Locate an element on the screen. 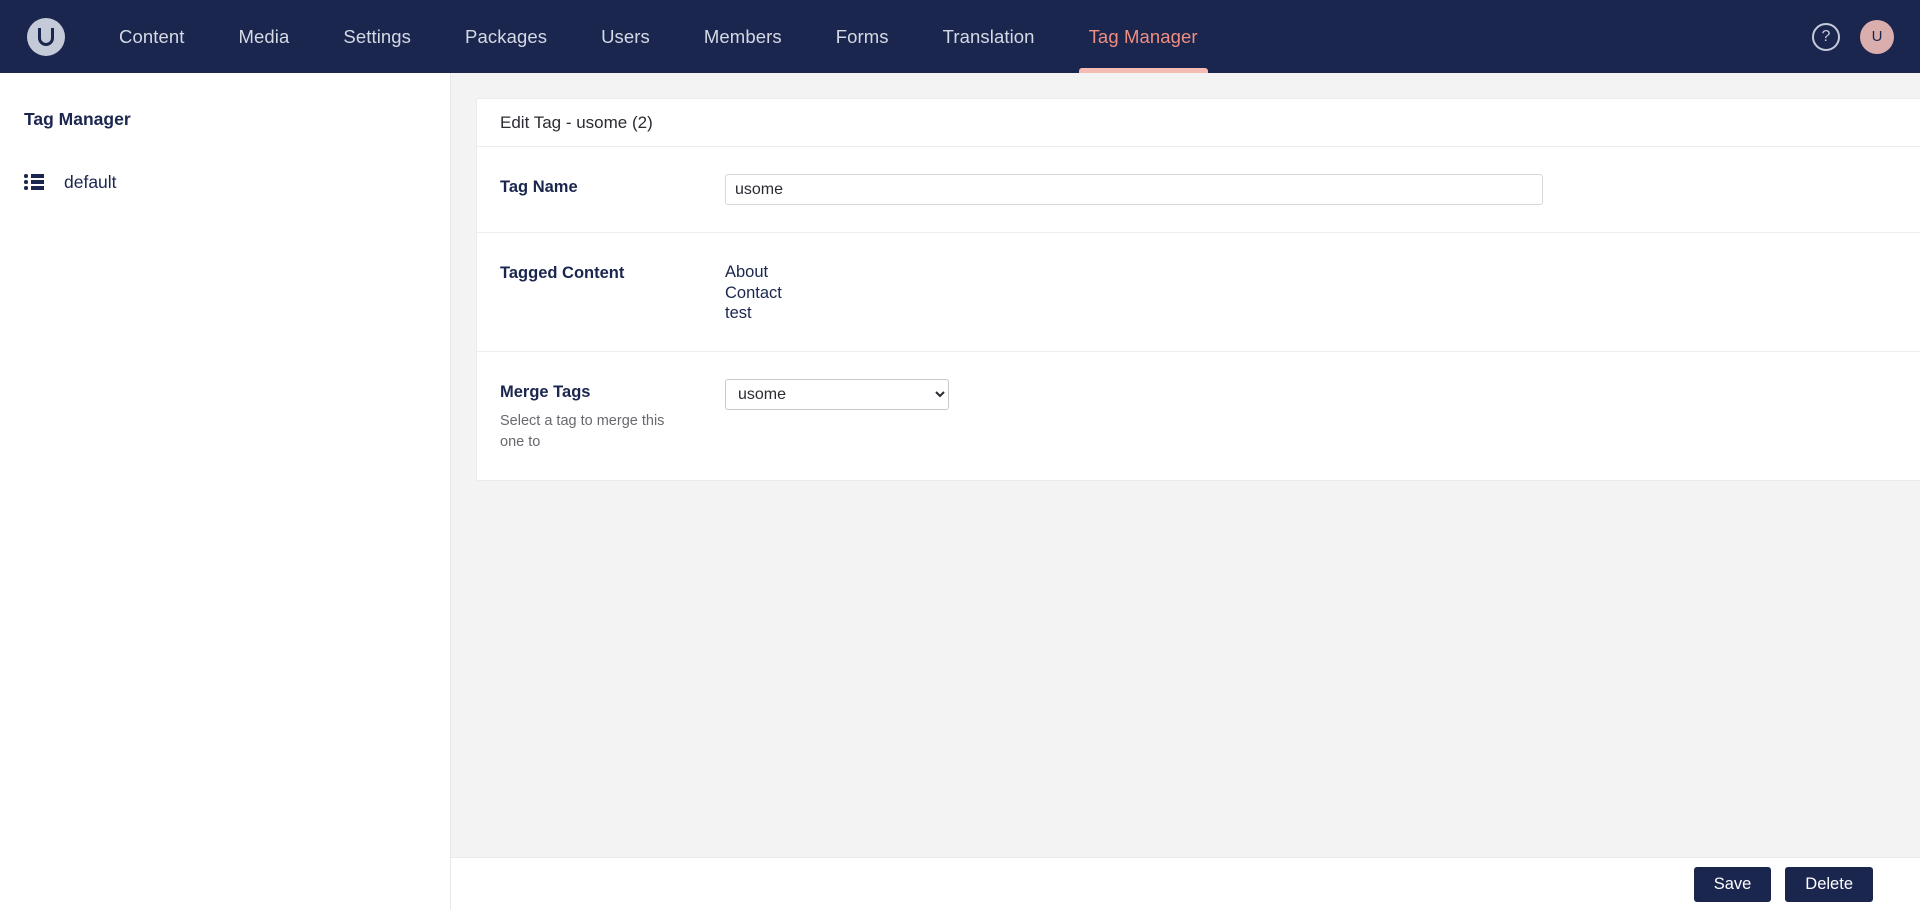 Image resolution: width=1920 pixels, height=910 pixels. tagged-content-list: About Contact test is located at coordinates (1311, 292).